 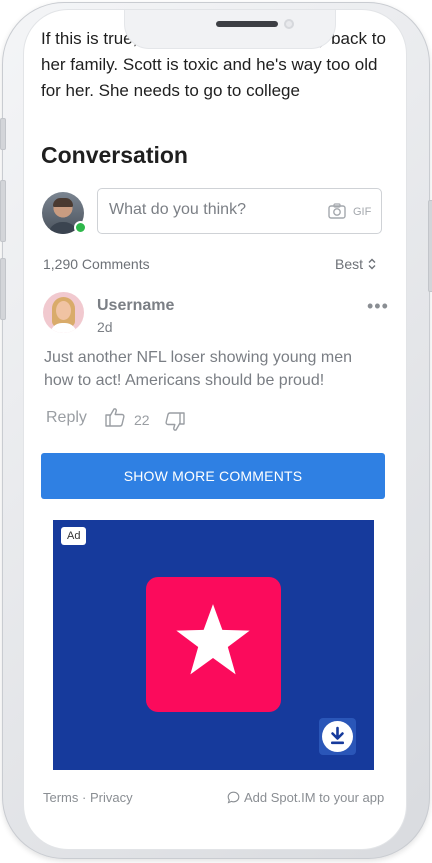 What do you see at coordinates (63, 202) in the screenshot?
I see `avatar-hair` at bounding box center [63, 202].